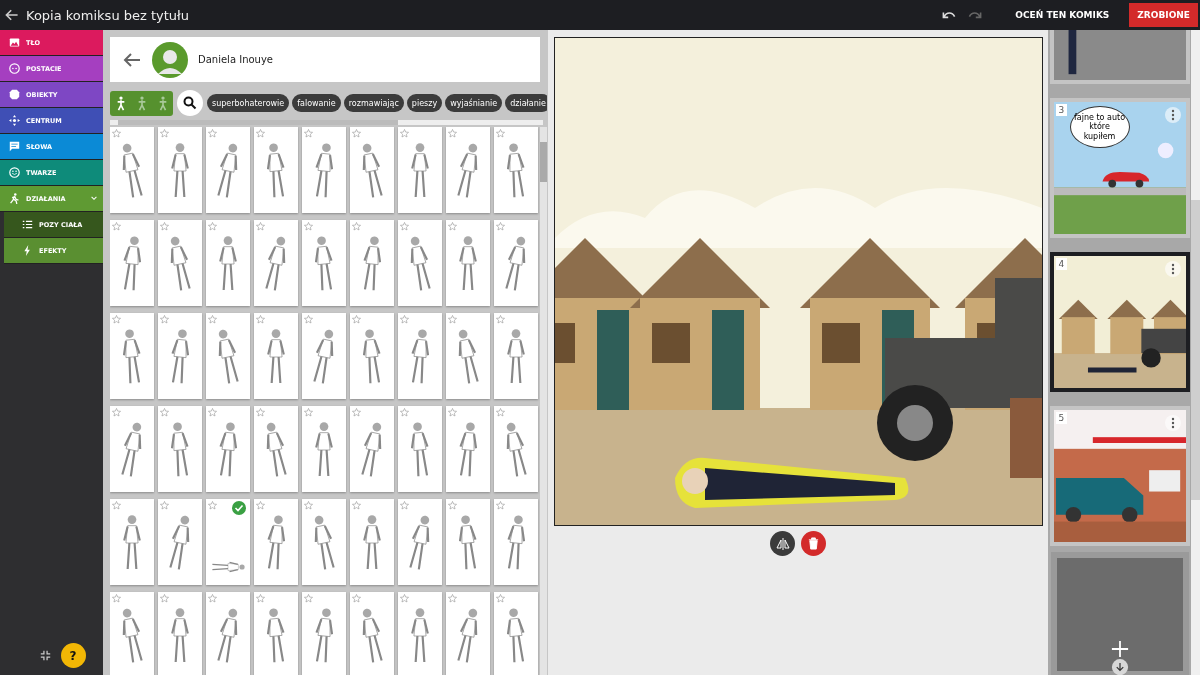  What do you see at coordinates (12, 15) in the screenshot?
I see `back-arrow-icon` at bounding box center [12, 15].